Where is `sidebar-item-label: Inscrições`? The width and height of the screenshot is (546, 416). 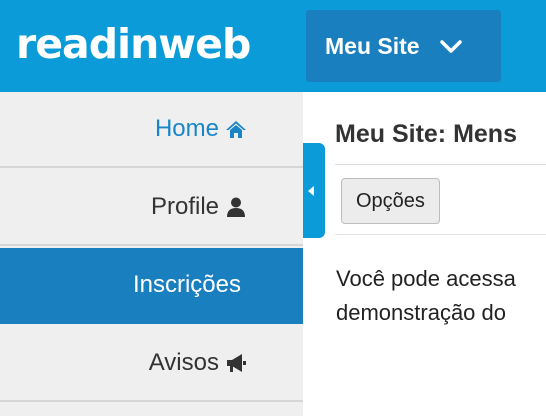 sidebar-item-label: Inscrições is located at coordinates (186, 284).